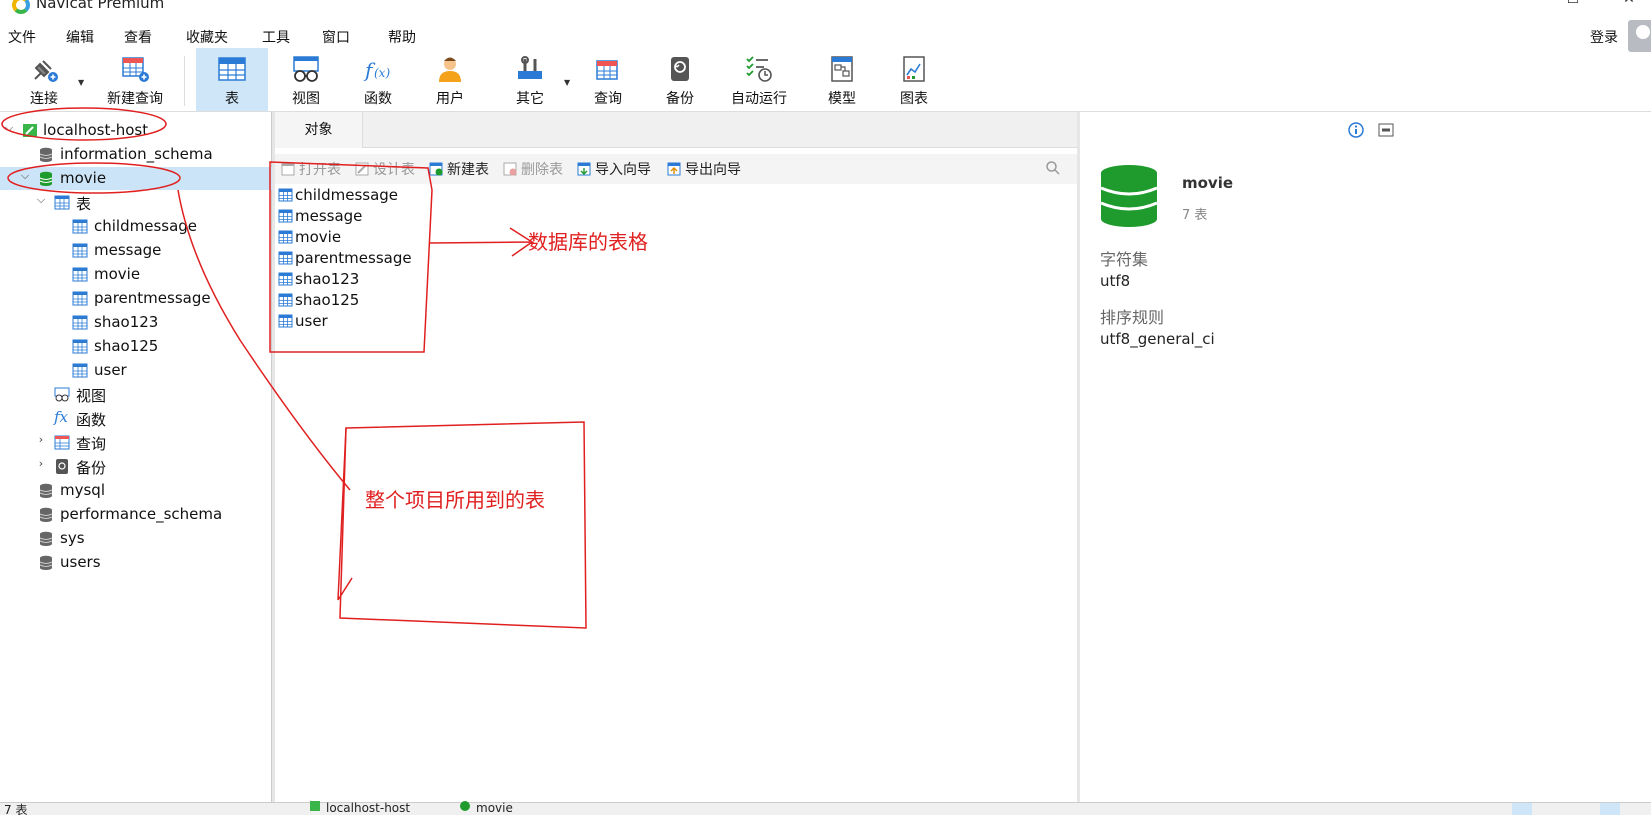 The width and height of the screenshot is (1651, 815). I want to click on grid-view-icon, so click(1522, 809).